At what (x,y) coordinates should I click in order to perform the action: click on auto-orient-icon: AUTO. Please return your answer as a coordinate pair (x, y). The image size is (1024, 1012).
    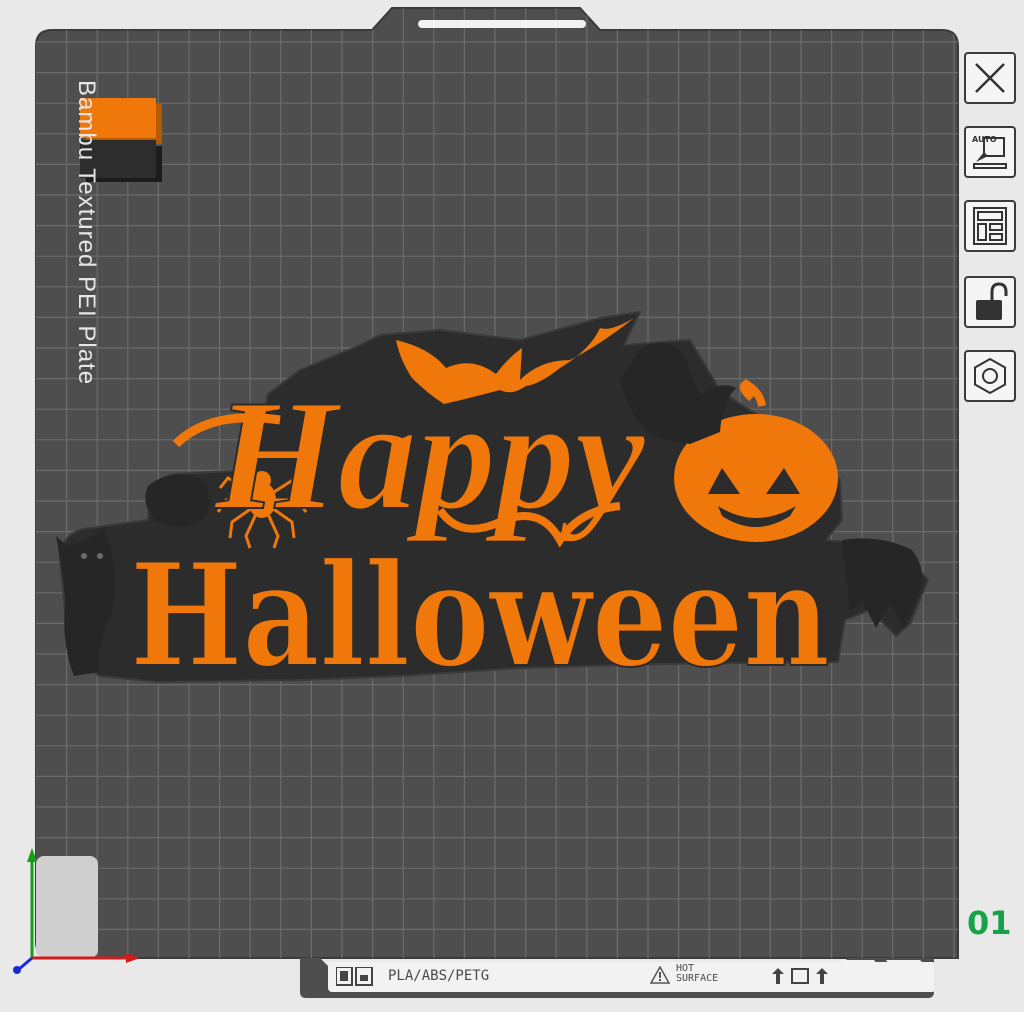
    Looking at the image, I should click on (989, 152).